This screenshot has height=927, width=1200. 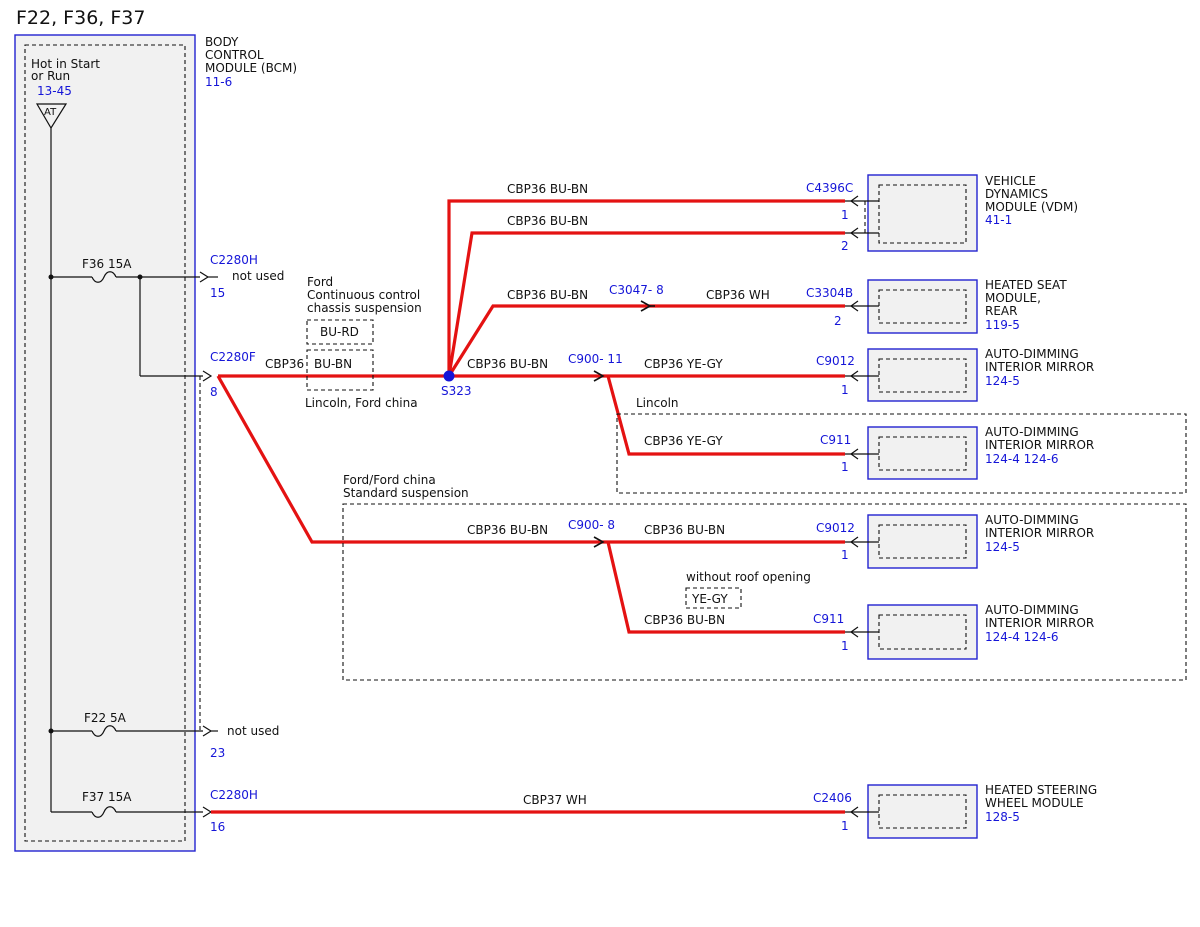 I want to click on fuse-f37-label: F37 15A, so click(x=107, y=797).